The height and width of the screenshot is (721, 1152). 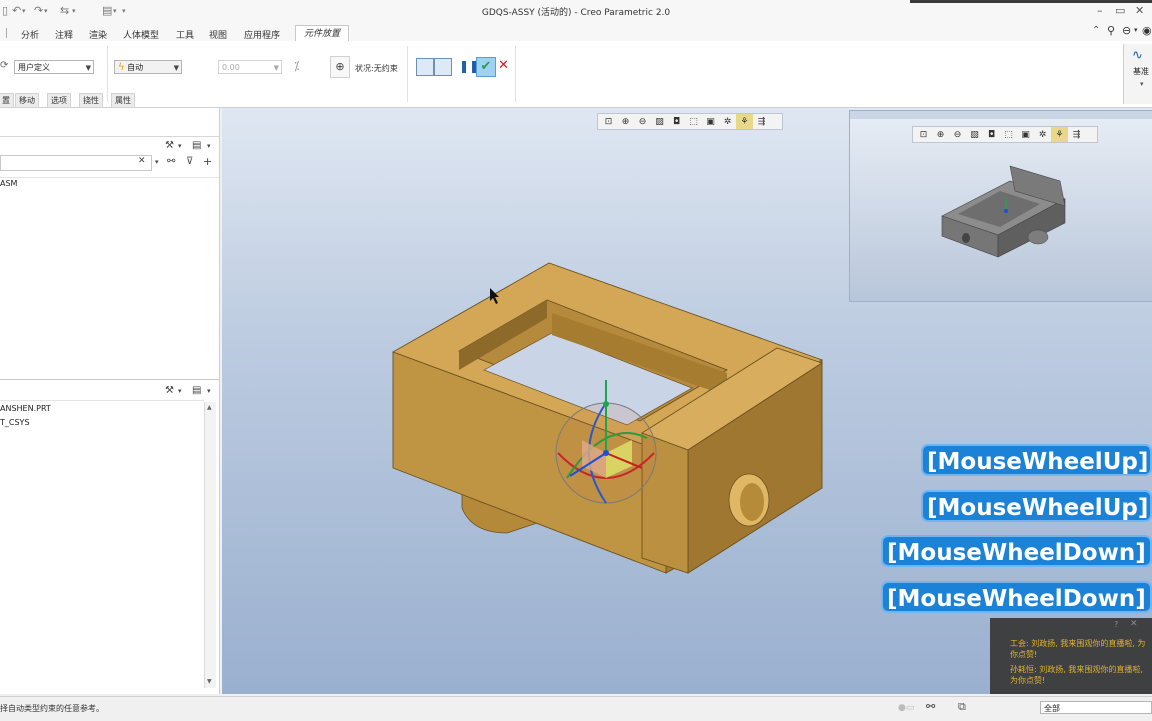 What do you see at coordinates (25, 408) in the screenshot?
I see `tree-item-part: ANSHEN.PRT` at bounding box center [25, 408].